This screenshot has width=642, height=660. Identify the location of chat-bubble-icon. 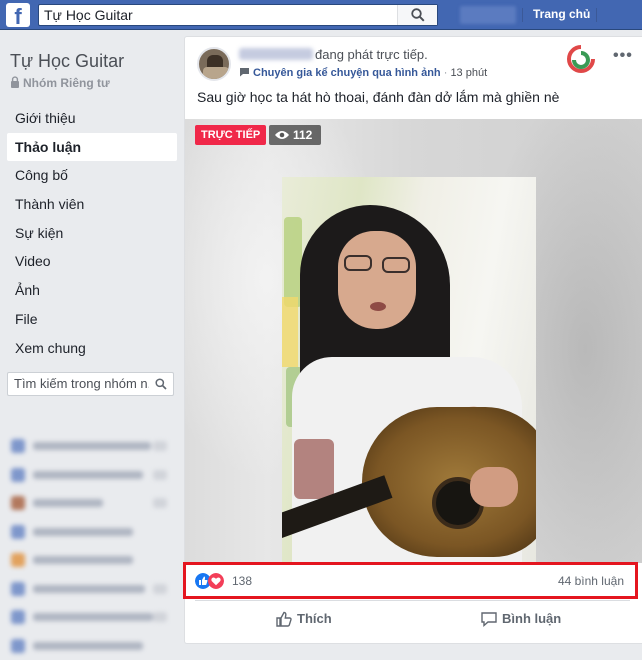
(244, 72).